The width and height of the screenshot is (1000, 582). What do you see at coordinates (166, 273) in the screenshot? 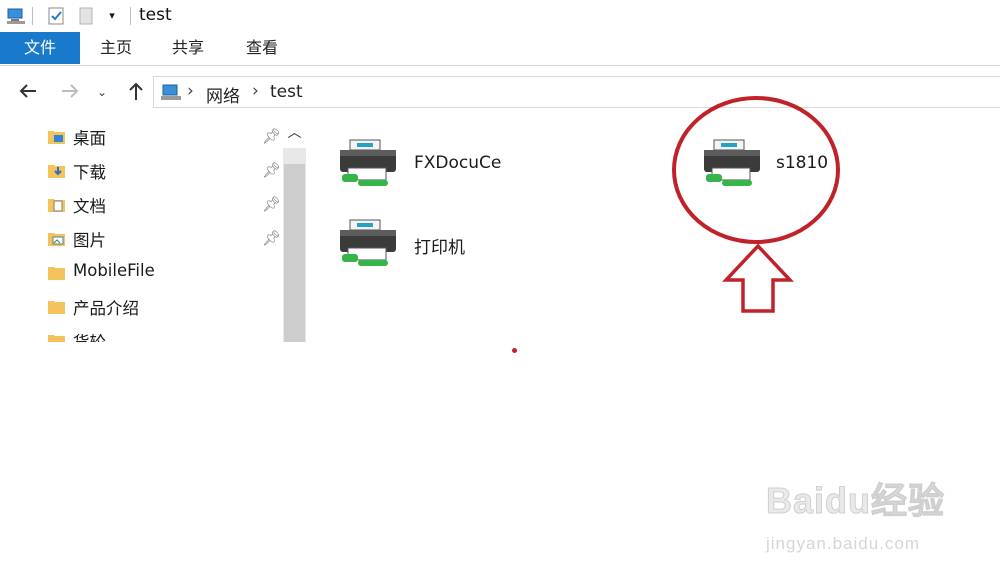
I see `sidebar-item-mobilefile: MobileFile` at bounding box center [166, 273].